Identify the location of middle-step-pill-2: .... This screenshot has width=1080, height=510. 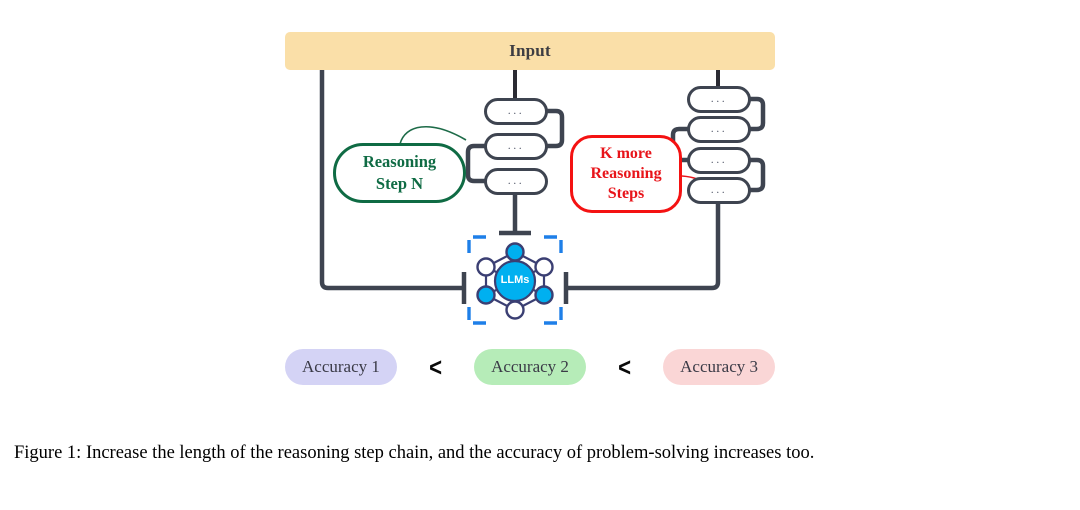
(516, 146).